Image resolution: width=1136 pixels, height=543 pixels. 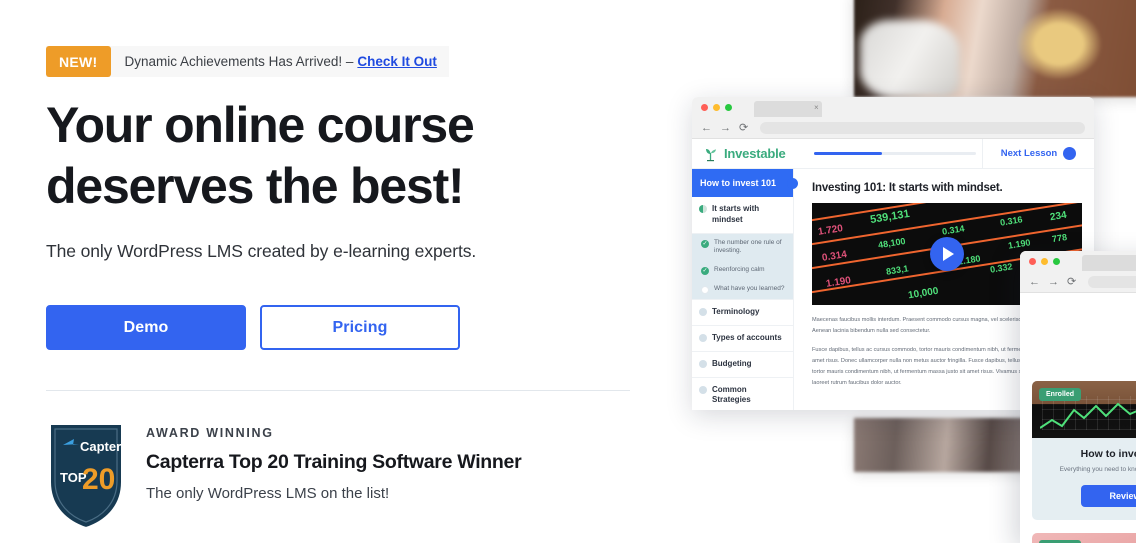 I want to click on ticker-value: 48,100, so click(x=892, y=243).